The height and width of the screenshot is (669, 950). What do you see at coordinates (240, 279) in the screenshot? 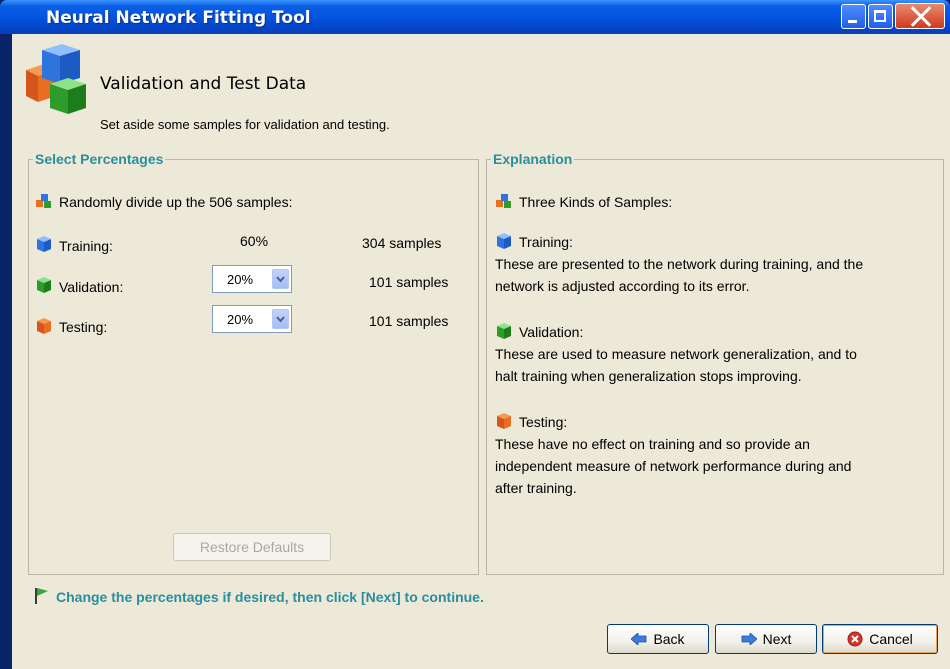
I see `validation-percent-value: 20%` at bounding box center [240, 279].